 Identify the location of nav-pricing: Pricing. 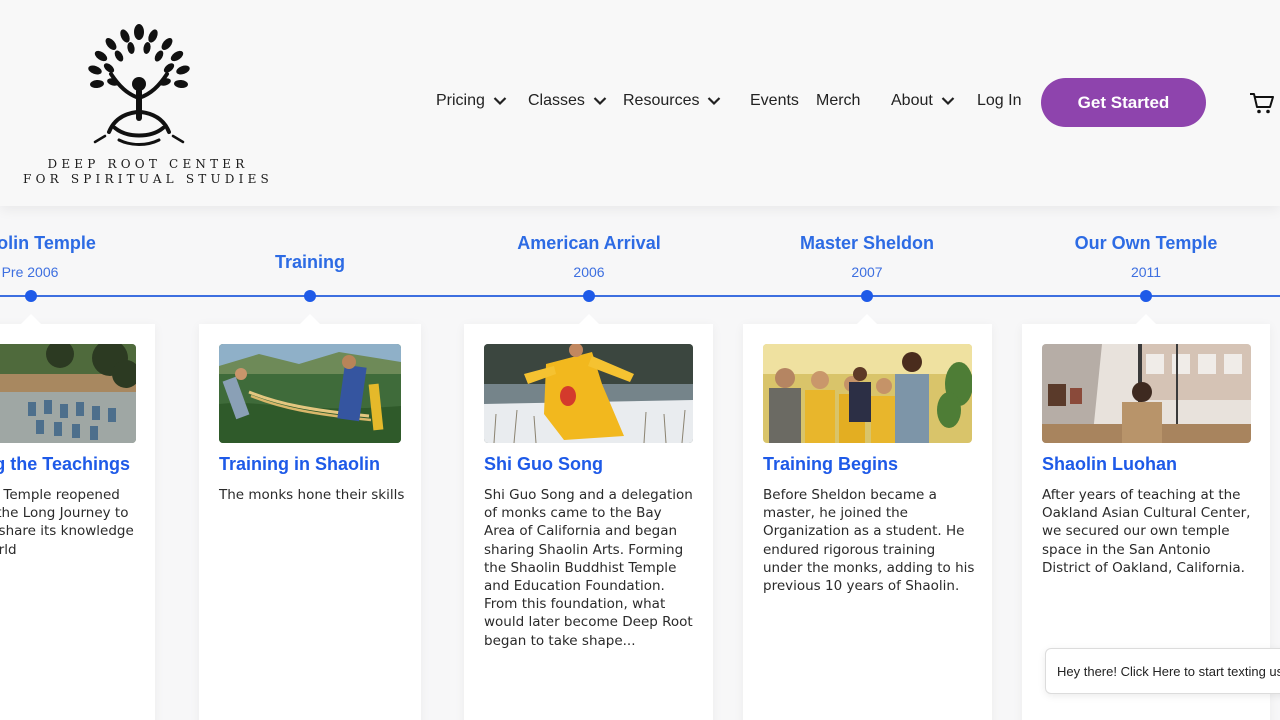
(471, 101).